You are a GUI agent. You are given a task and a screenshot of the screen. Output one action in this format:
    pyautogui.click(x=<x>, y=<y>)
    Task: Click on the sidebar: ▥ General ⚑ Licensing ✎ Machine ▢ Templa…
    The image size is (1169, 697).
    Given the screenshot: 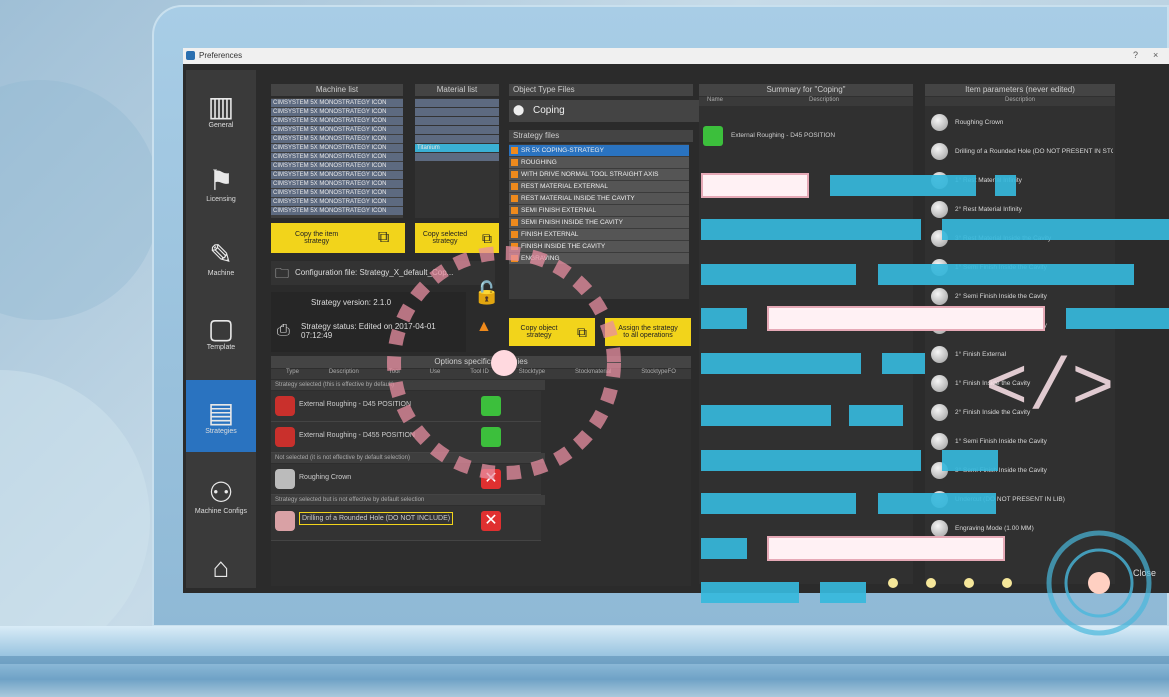 What is the action you would take?
    pyautogui.click(x=221, y=329)
    